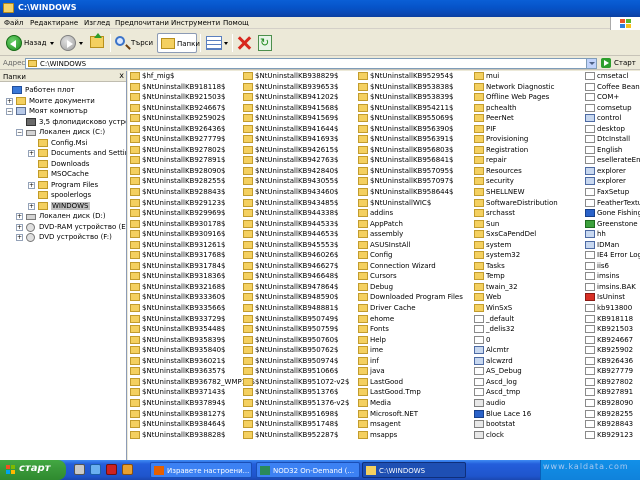  I want to click on file-name: $NtUninstallKB938828$, so click(184, 434).